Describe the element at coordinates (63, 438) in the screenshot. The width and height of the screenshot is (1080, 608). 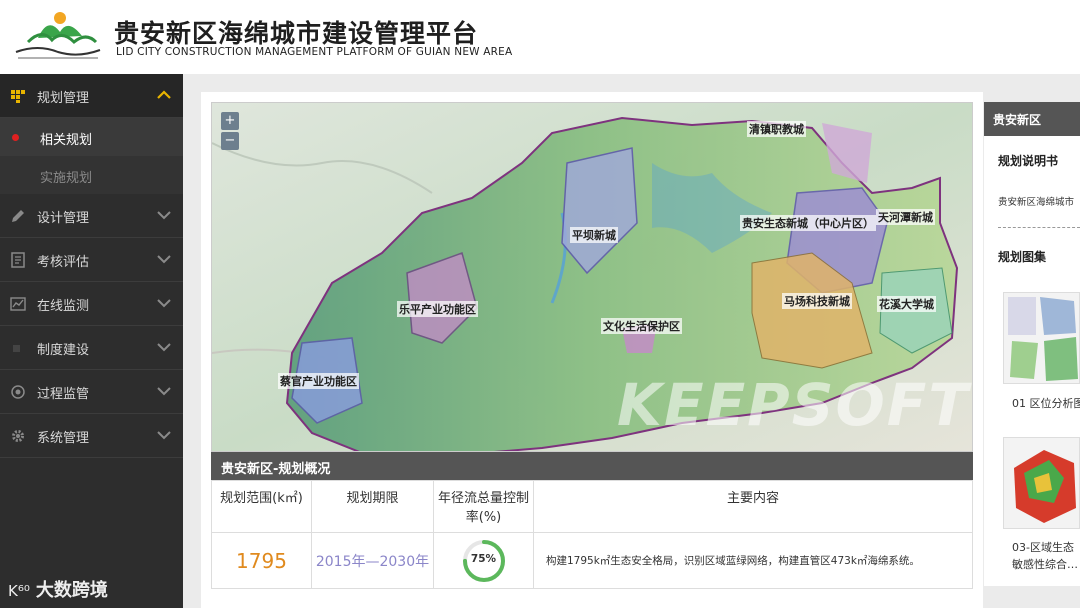
I see `sidebar-item-label: 系统管理` at that location.